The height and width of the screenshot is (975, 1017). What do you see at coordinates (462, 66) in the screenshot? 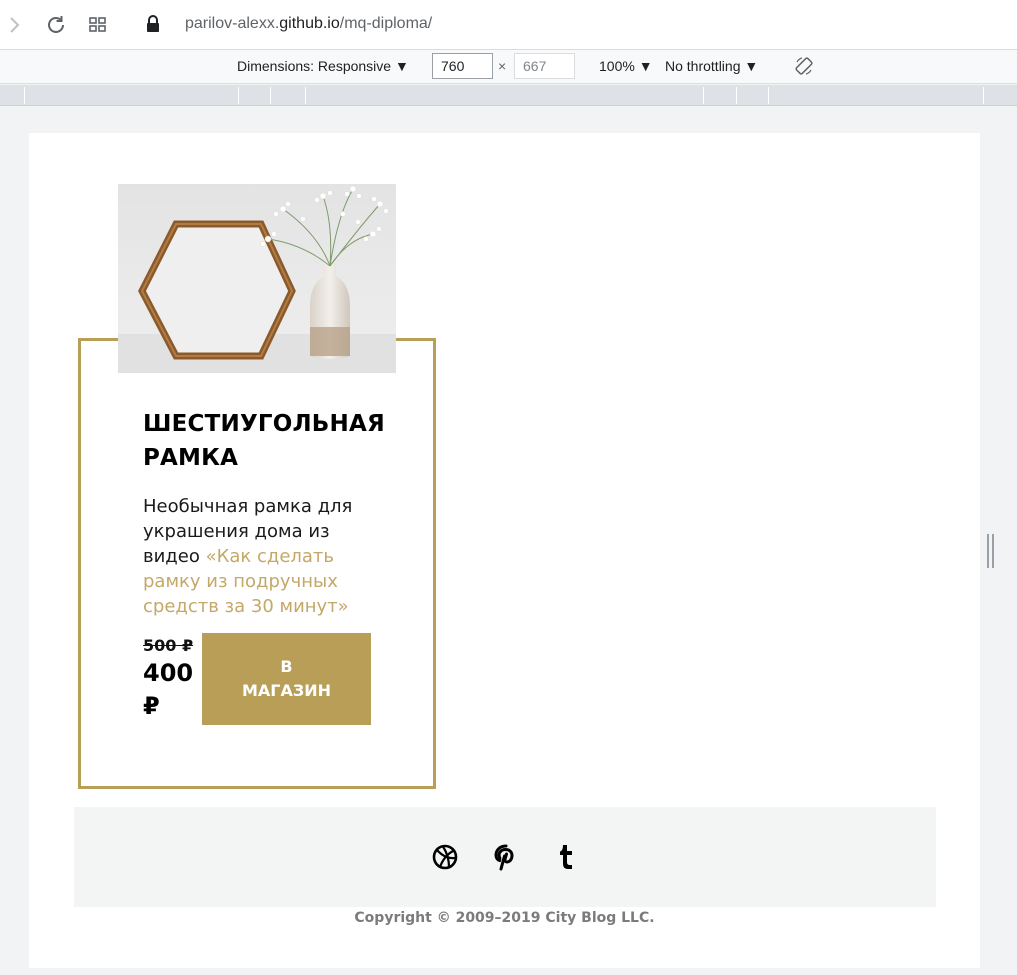
I see `width-input: 760` at bounding box center [462, 66].